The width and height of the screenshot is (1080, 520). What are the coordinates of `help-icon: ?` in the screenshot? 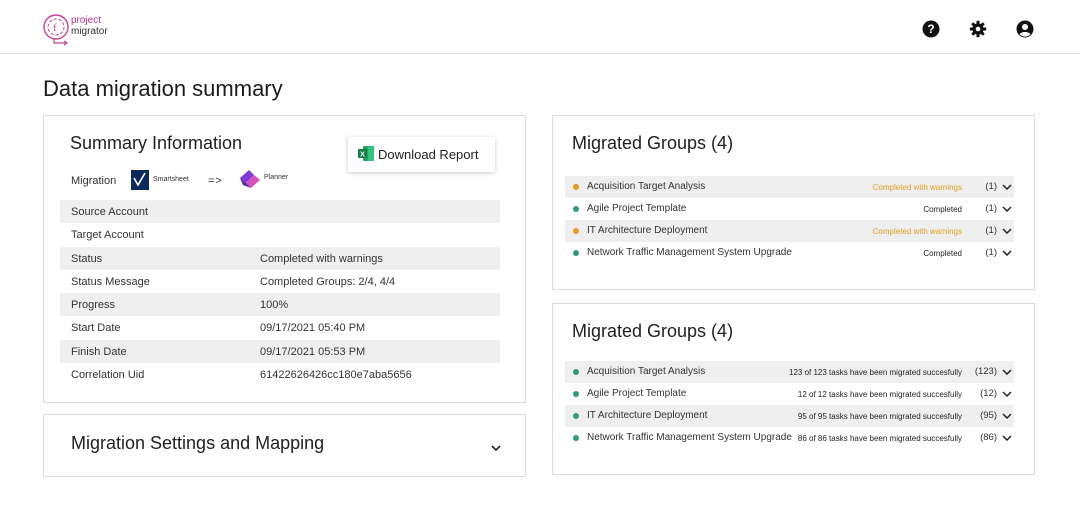 It's located at (931, 29).